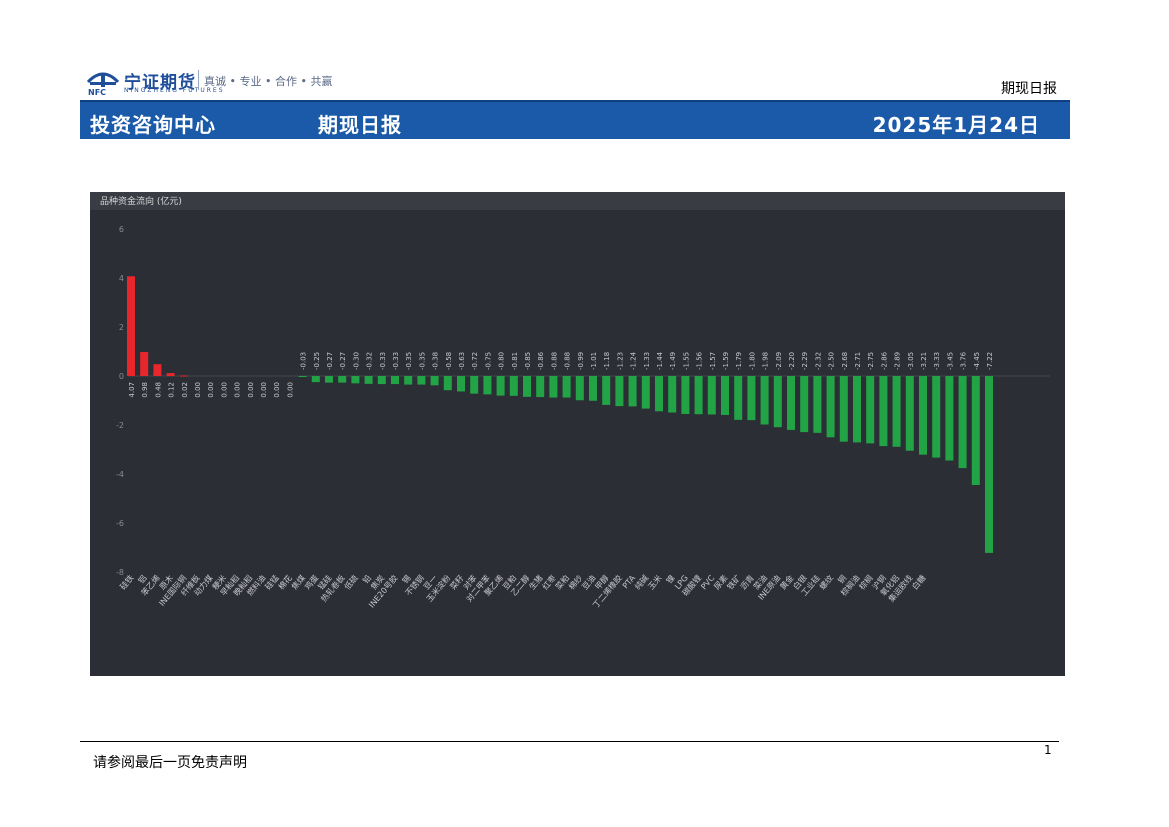 The height and width of the screenshot is (827, 1169). What do you see at coordinates (779, 361) in the screenshot?
I see `value-label: -2.09` at bounding box center [779, 361].